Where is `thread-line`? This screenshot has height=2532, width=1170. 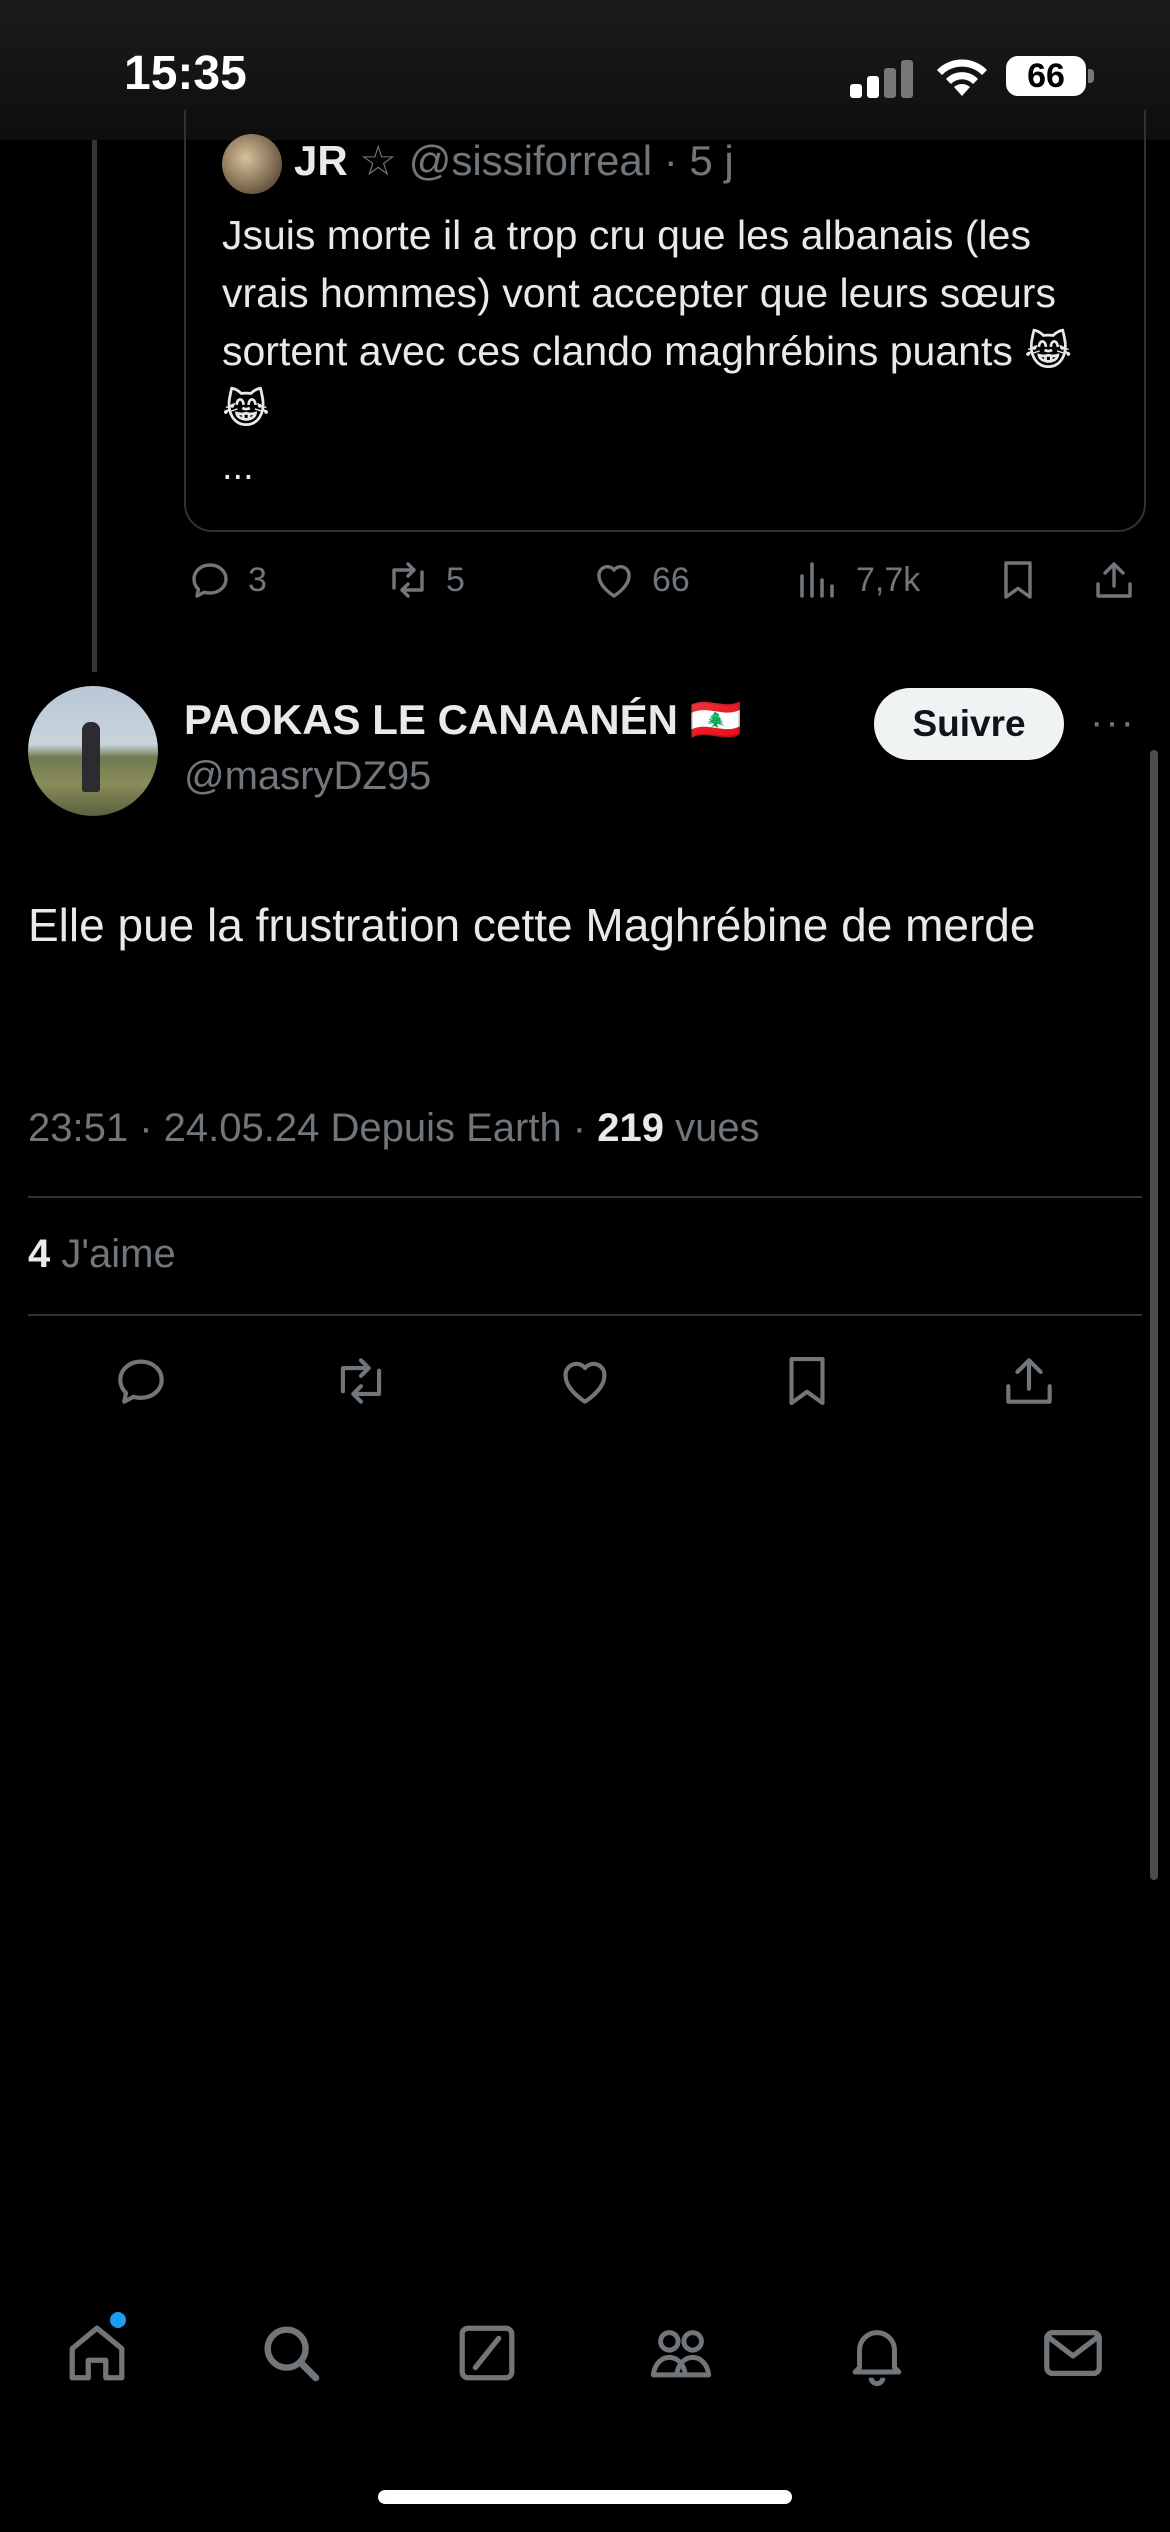
thread-line is located at coordinates (94, 406).